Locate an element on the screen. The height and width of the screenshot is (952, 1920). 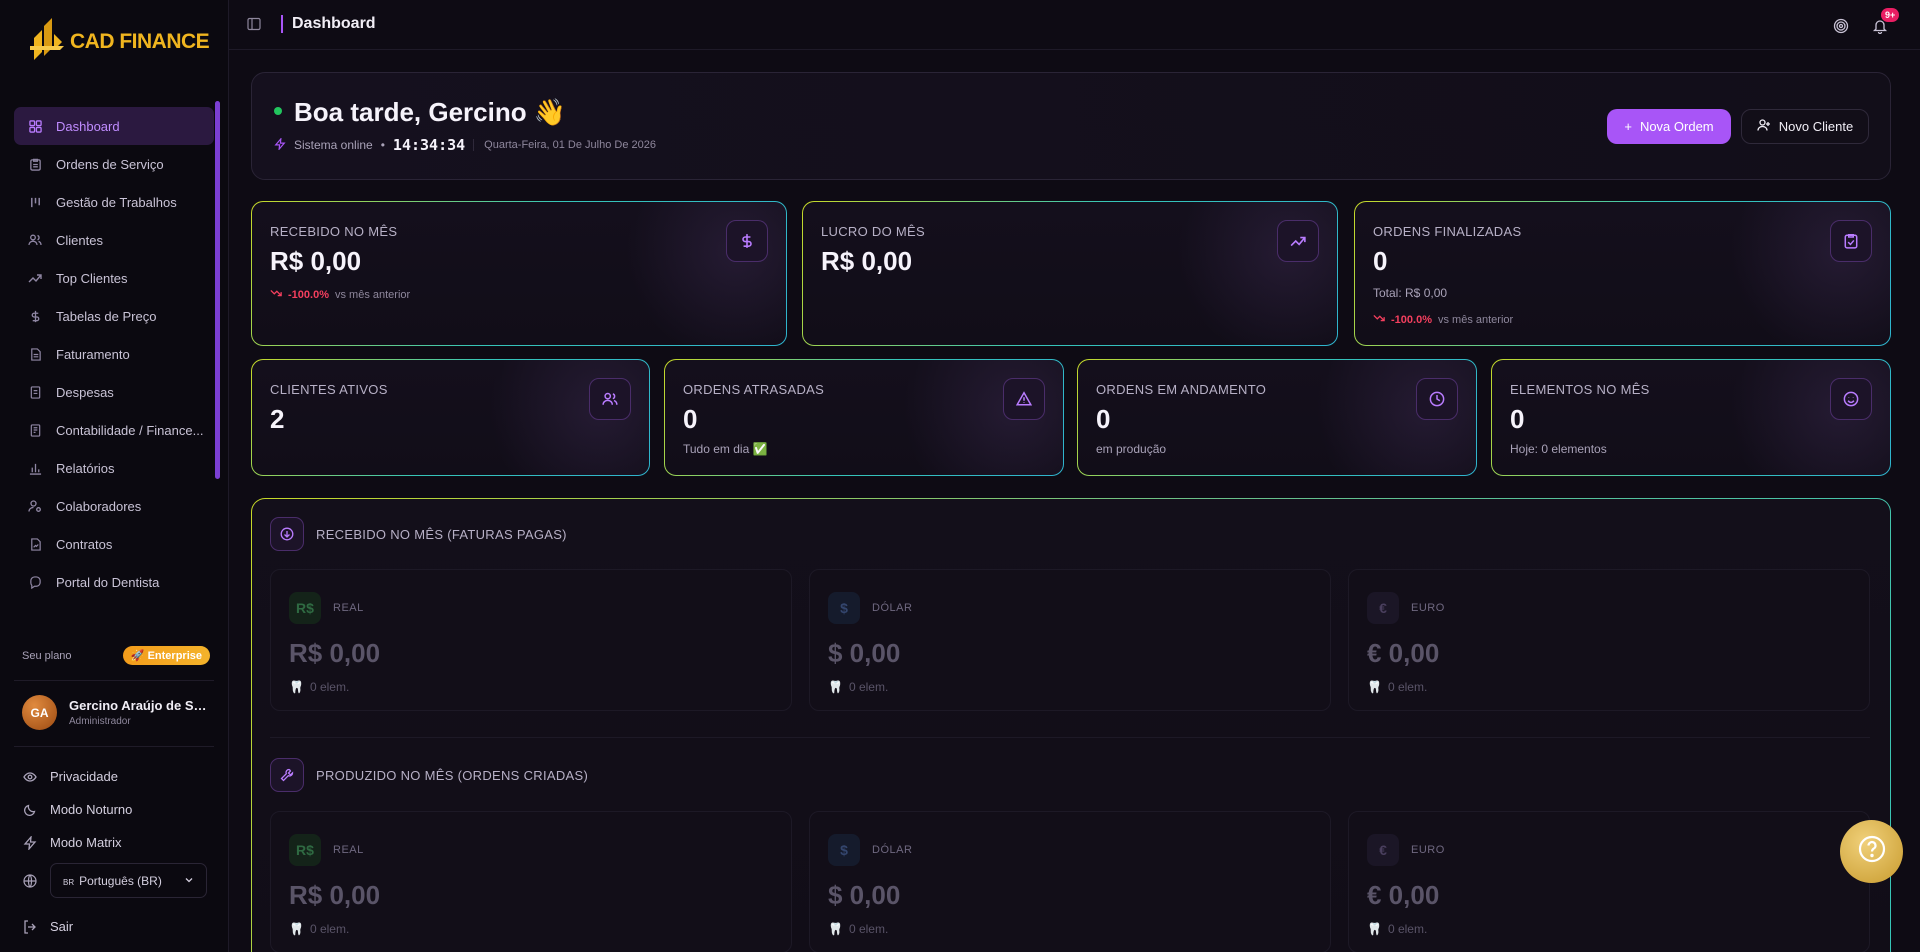
sidebar-item-contratos: Contratos is located at coordinates (114, 544).